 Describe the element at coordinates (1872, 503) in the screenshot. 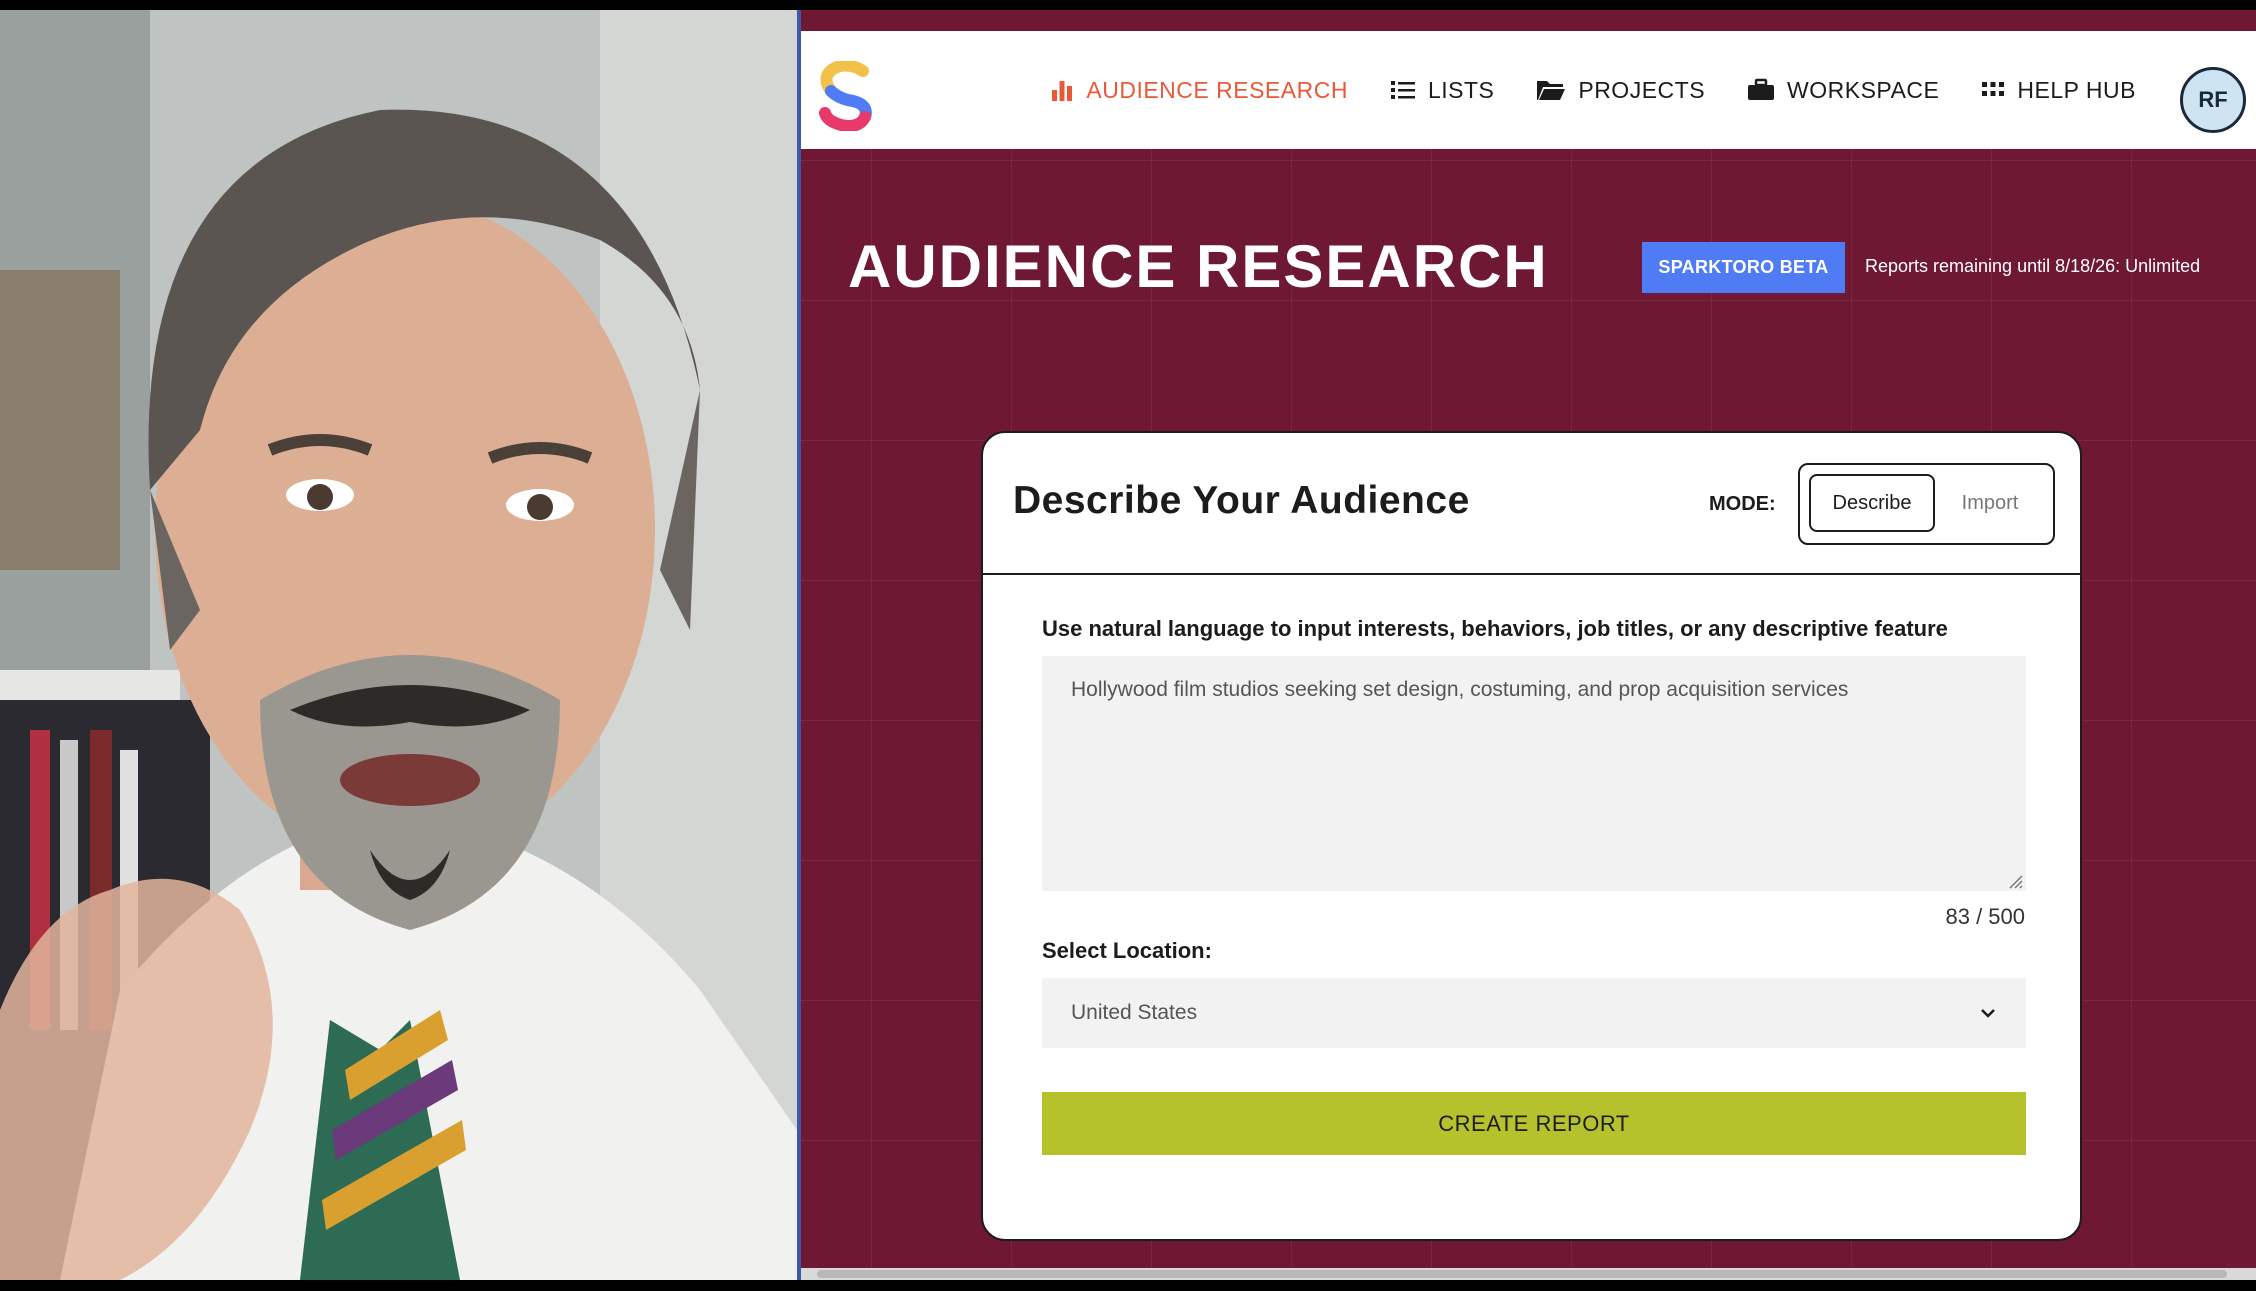

I see `mode-describe-button: Describe` at that location.